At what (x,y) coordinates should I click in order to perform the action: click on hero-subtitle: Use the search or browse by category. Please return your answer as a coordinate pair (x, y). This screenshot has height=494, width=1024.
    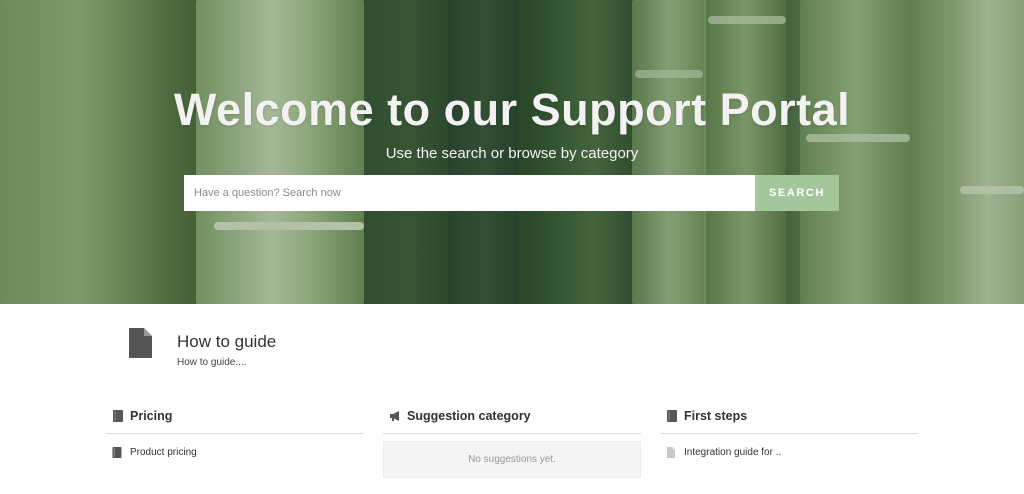
    Looking at the image, I should click on (512, 153).